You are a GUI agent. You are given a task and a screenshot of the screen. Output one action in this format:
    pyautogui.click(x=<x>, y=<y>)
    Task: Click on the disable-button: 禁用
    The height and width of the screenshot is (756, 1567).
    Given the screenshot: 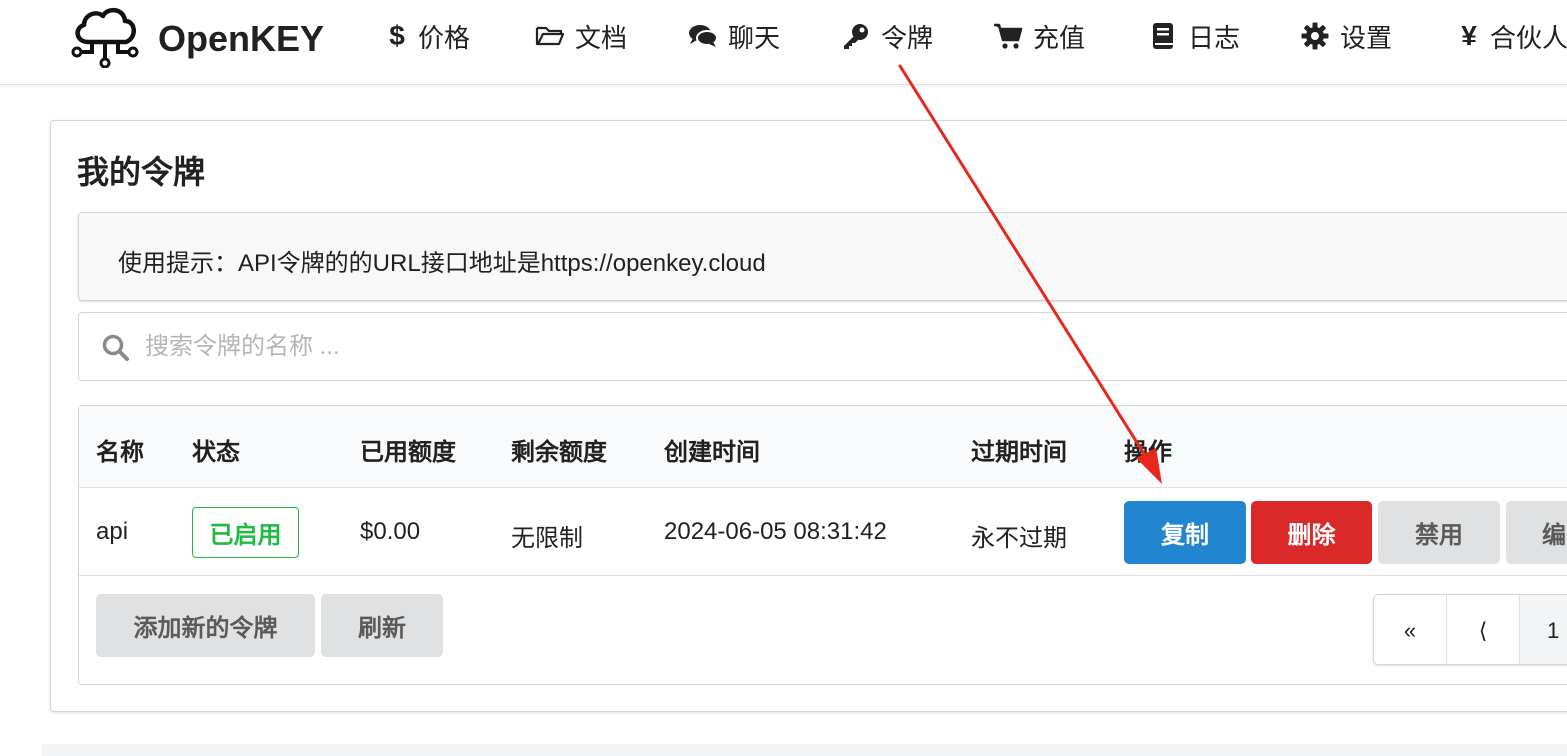 What is the action you would take?
    pyautogui.click(x=1439, y=532)
    